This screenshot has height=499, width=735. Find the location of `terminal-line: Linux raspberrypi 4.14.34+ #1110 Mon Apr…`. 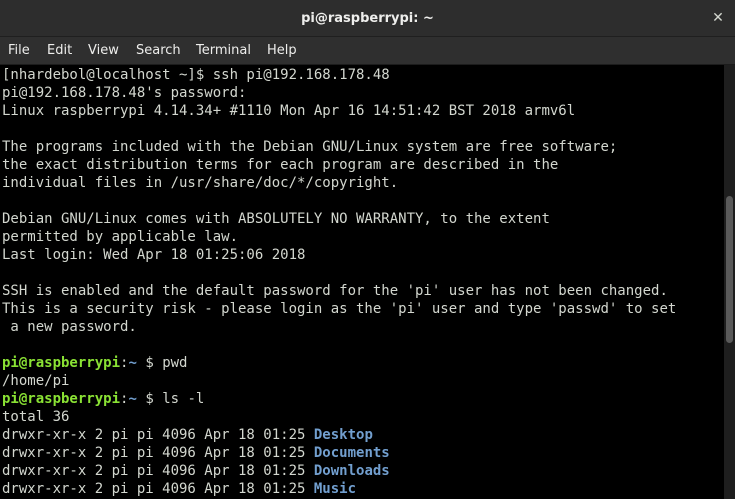

terminal-line: Linux raspberrypi 4.14.34+ #1110 Mon Apr… is located at coordinates (289, 111).